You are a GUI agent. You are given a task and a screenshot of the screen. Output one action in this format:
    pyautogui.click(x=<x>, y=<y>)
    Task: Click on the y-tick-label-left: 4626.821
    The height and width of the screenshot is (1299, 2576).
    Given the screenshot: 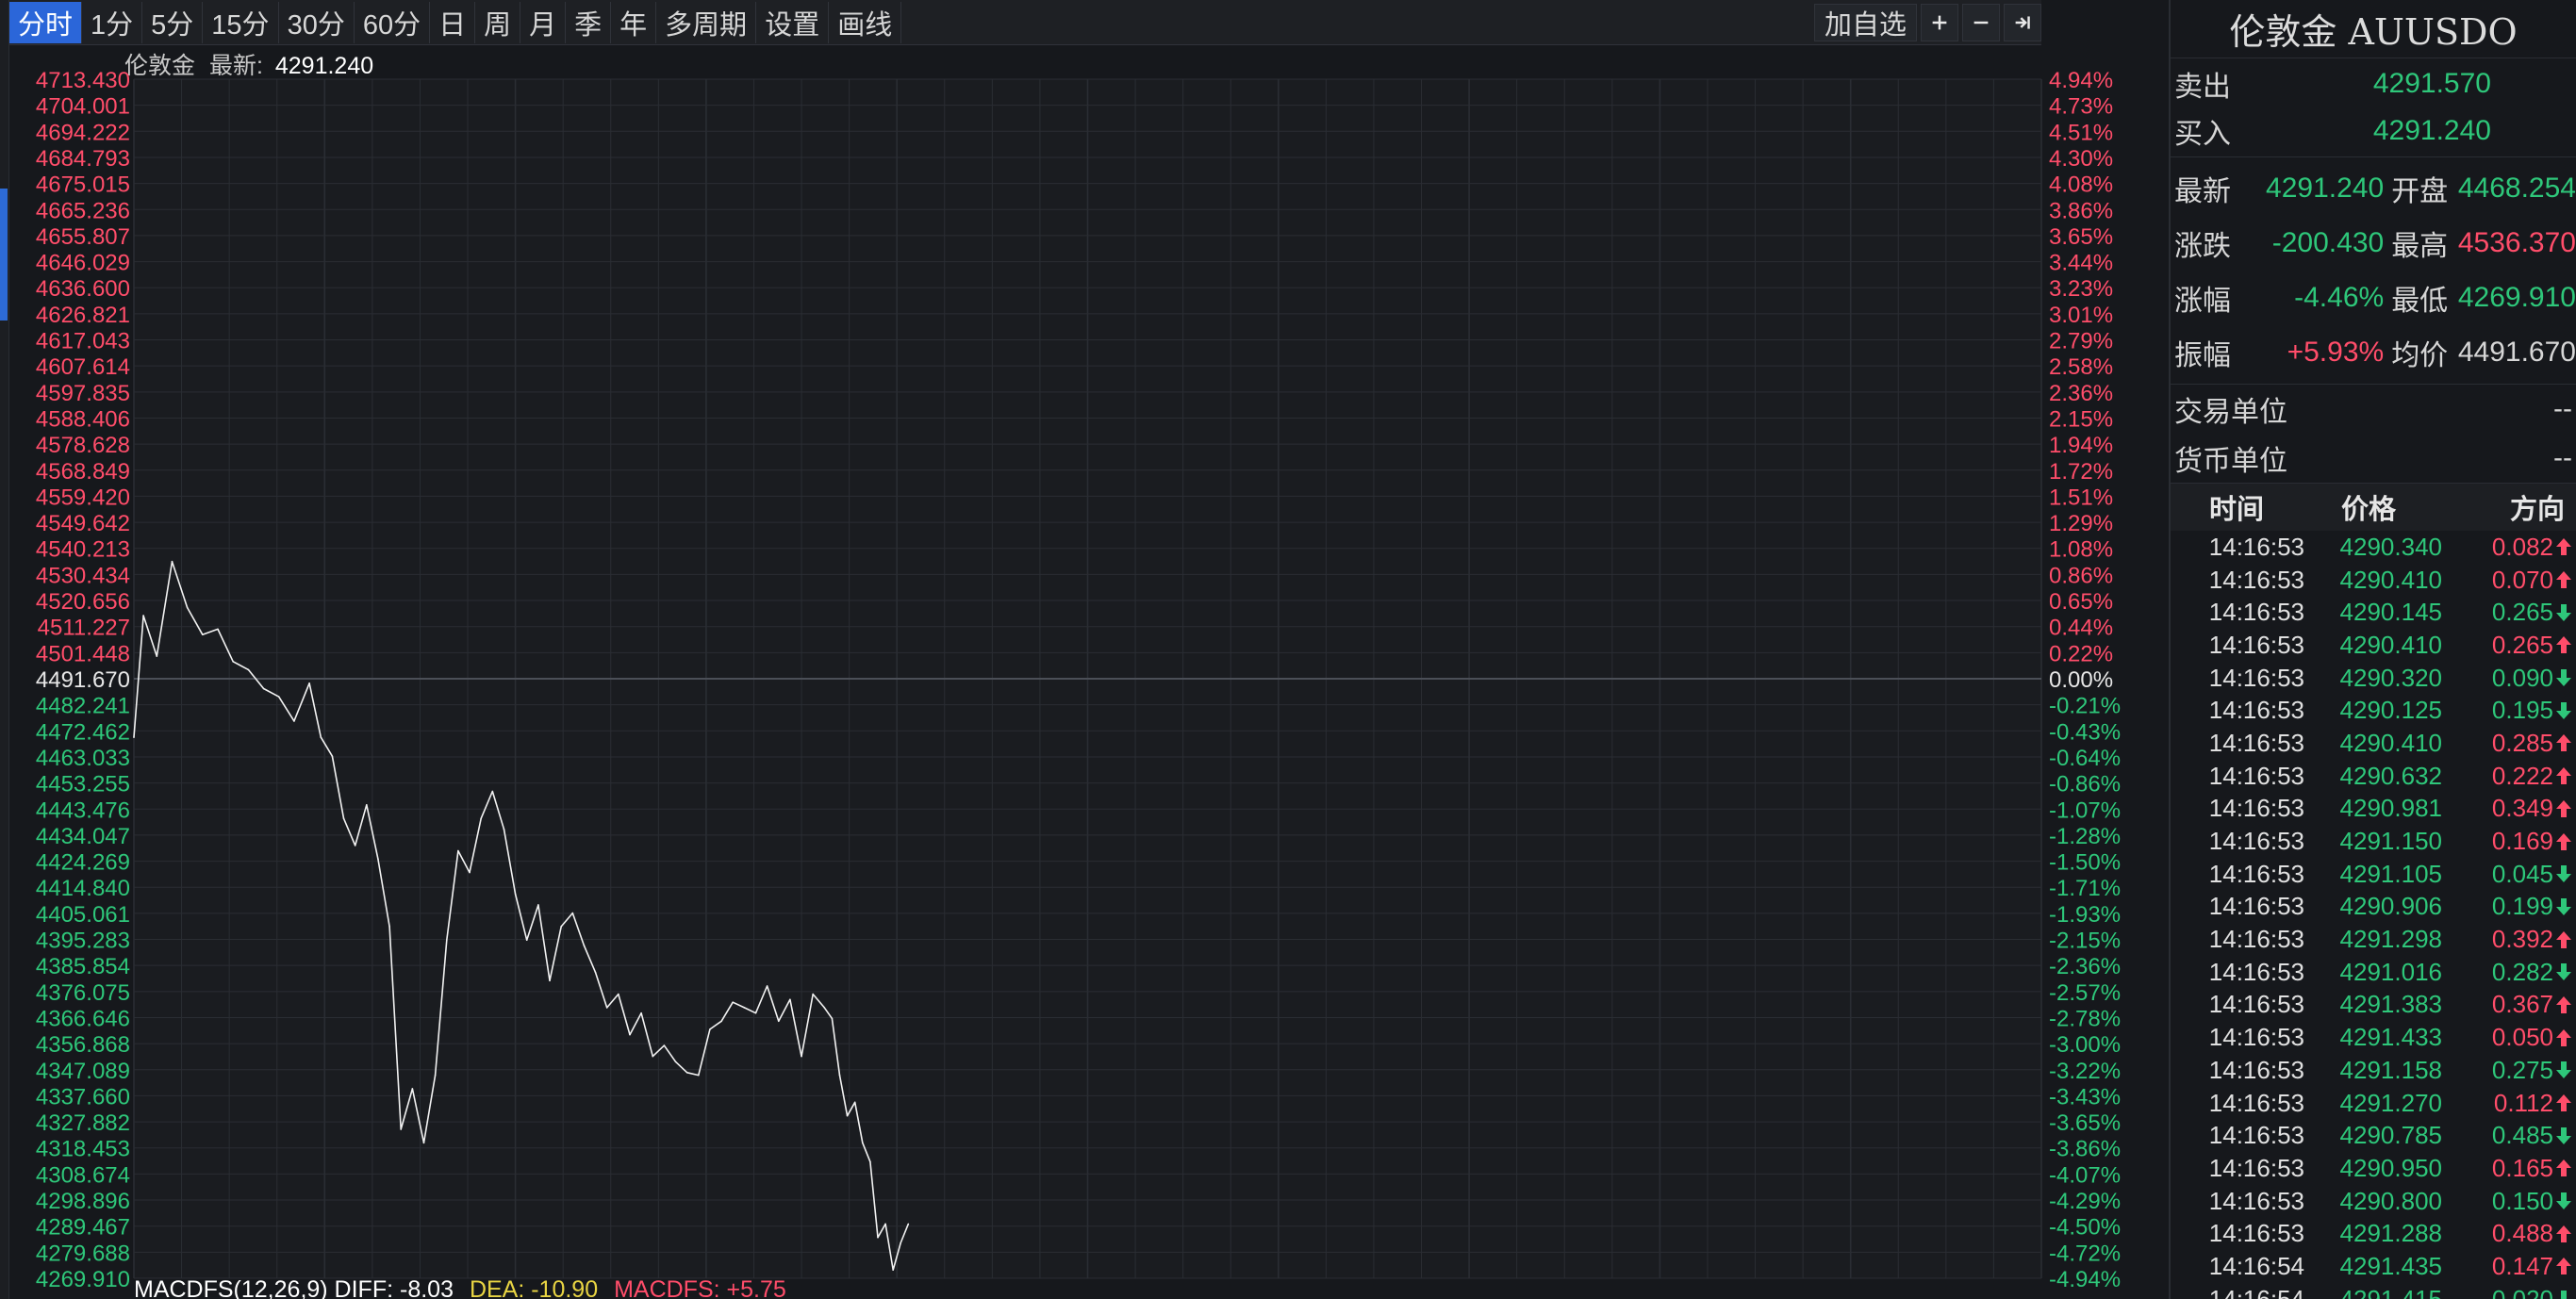 What is the action you would take?
    pyautogui.click(x=83, y=315)
    